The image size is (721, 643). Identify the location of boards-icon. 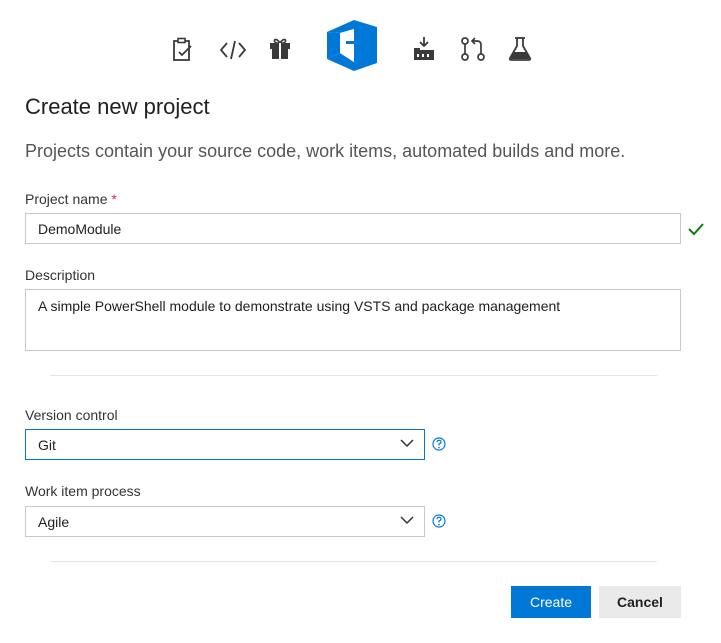
(182, 49).